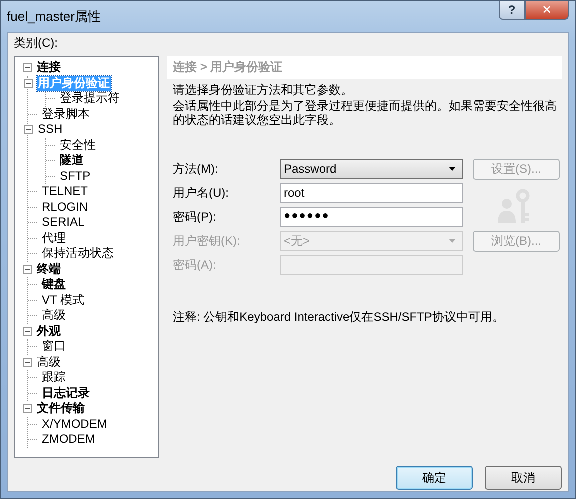 The width and height of the screenshot is (576, 499). I want to click on tree-item: SSH, so click(50, 130).